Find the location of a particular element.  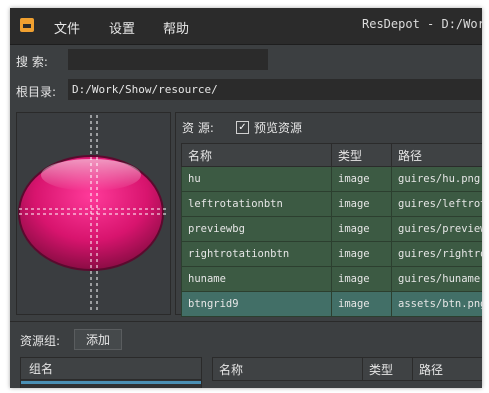

resource-groups-label: 资源组: is located at coordinates (40, 341).